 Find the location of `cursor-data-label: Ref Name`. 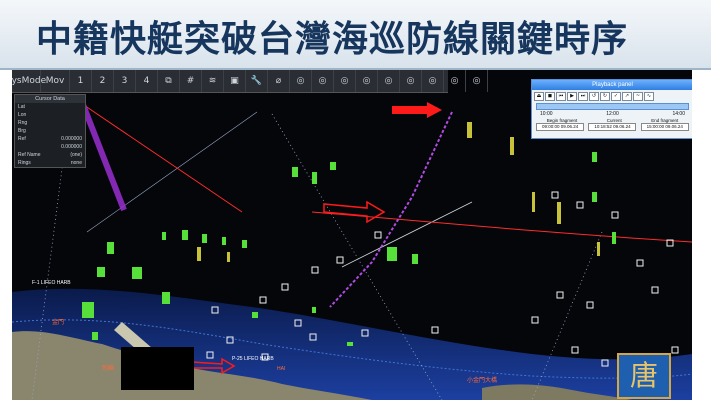

cursor-data-label: Ref Name is located at coordinates (29, 155).